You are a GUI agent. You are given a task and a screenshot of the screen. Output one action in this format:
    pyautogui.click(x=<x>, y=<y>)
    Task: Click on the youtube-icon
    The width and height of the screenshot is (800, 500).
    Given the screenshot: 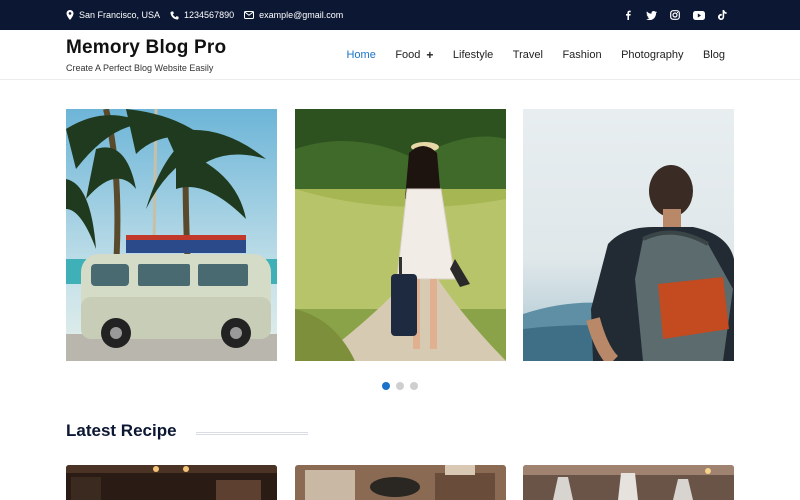 What is the action you would take?
    pyautogui.click(x=698, y=15)
    